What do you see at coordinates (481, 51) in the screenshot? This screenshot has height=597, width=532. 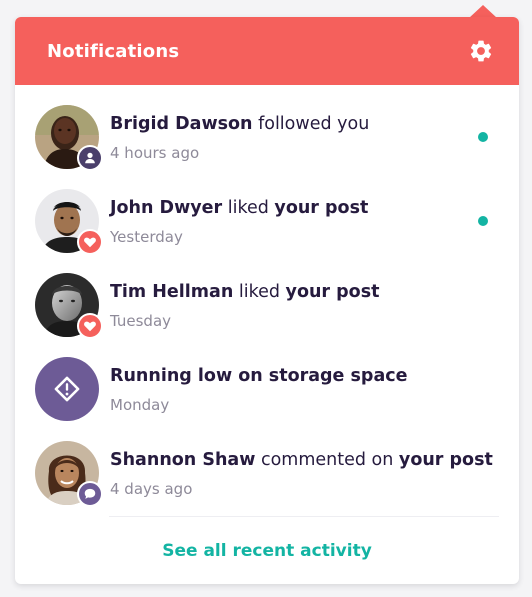 I see `gear-icon` at bounding box center [481, 51].